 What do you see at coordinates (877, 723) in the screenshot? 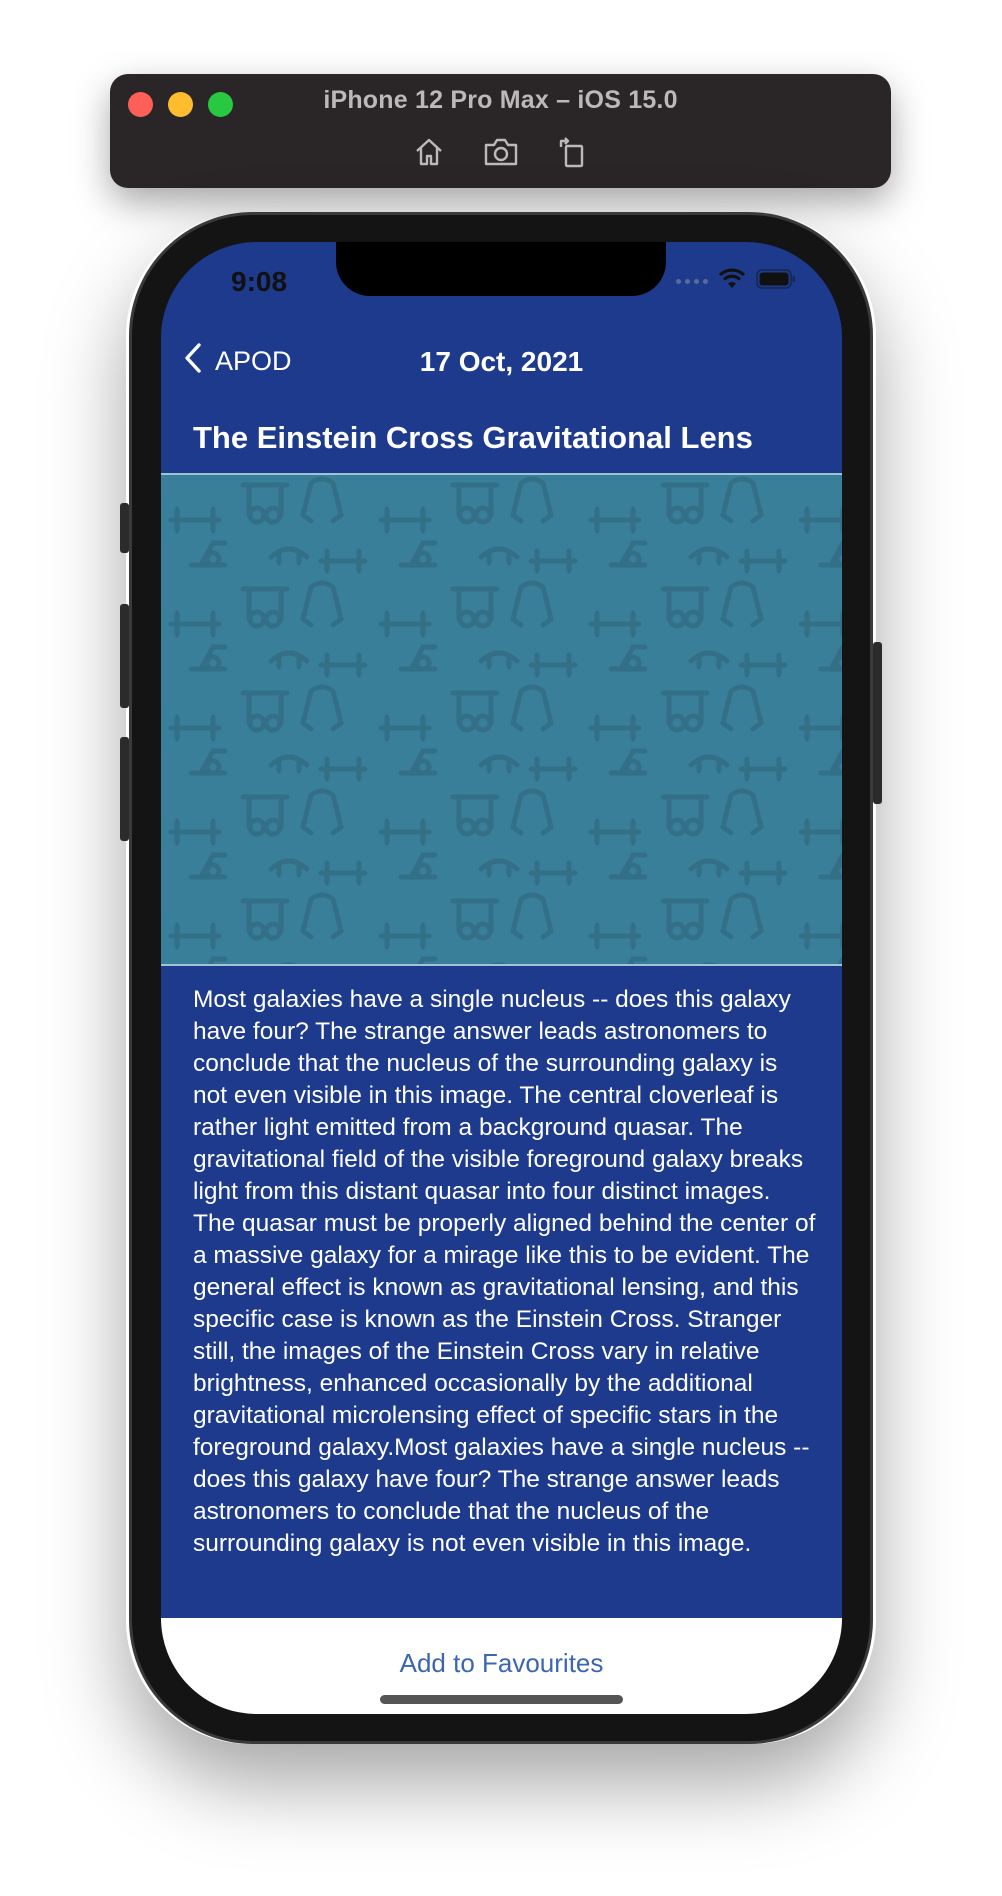
I see `power-button` at bounding box center [877, 723].